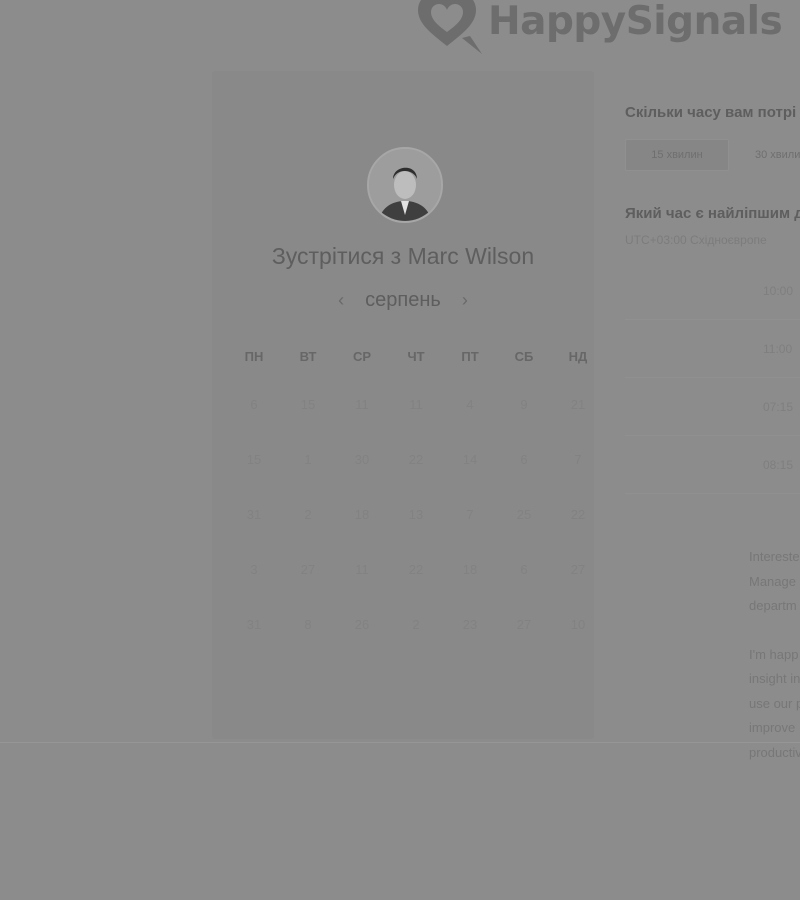 This screenshot has width=800, height=900. What do you see at coordinates (450, 27) in the screenshot?
I see `logo-heart-bubble-icon` at bounding box center [450, 27].